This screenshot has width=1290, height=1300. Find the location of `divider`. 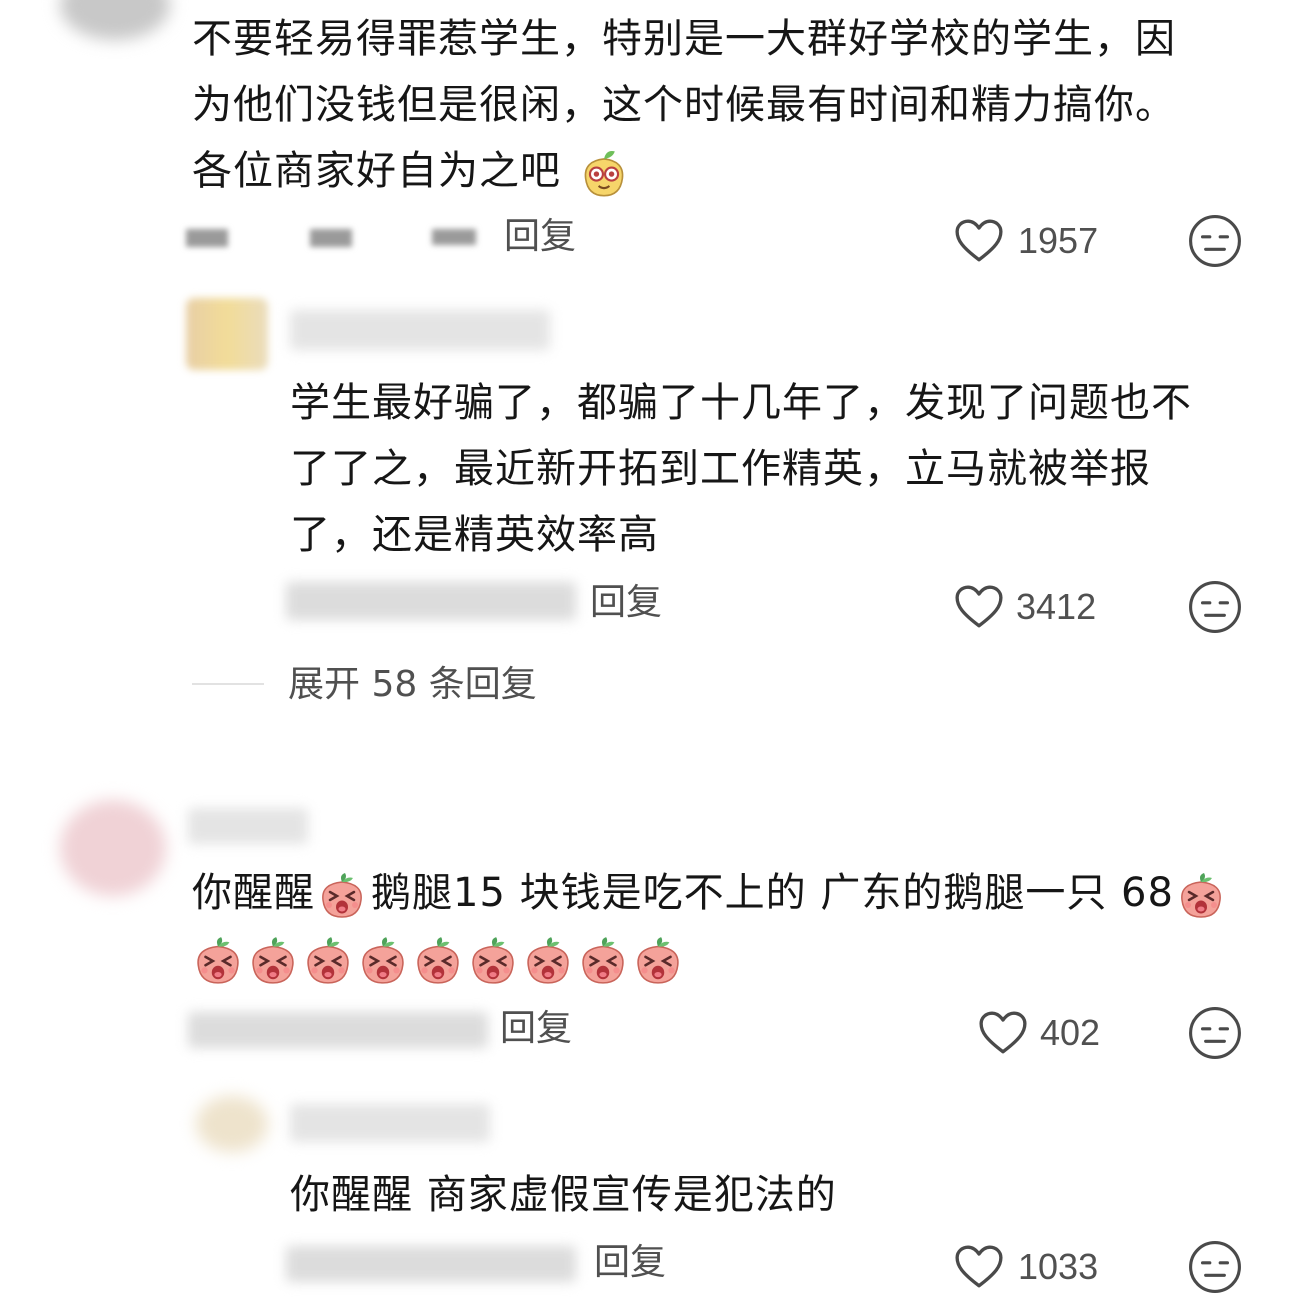

divider is located at coordinates (228, 684).